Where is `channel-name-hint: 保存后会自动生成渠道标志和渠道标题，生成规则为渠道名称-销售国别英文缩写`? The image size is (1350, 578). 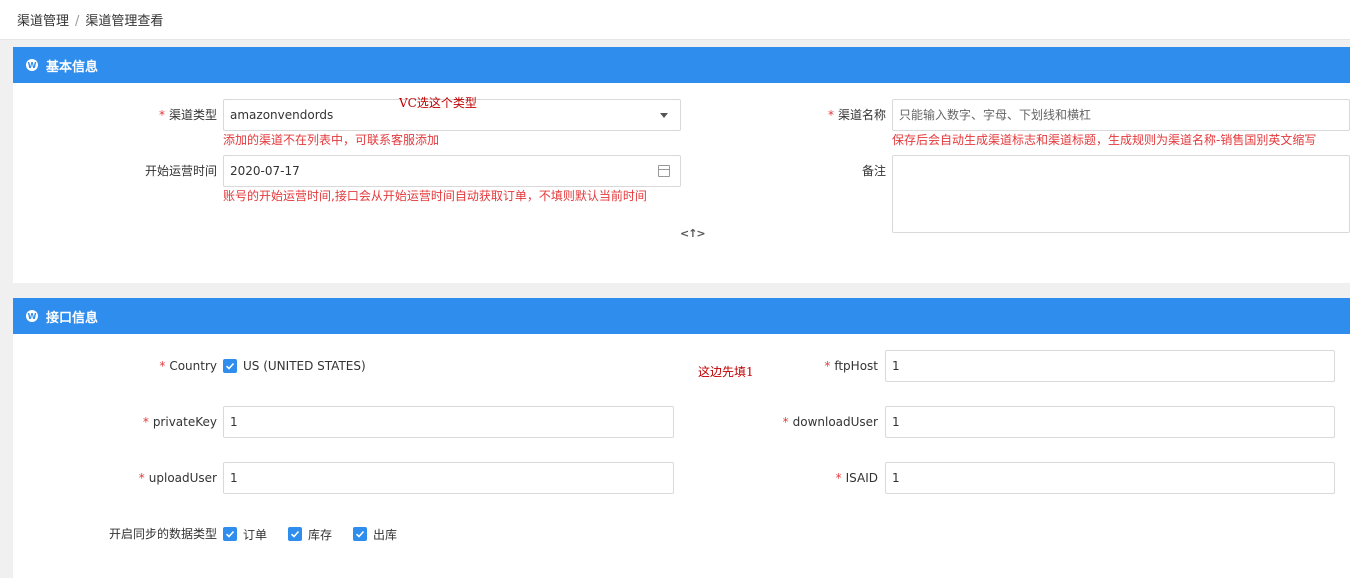 channel-name-hint: 保存后会自动生成渠道标志和渠道标题，生成规则为渠道名称-销售国别英文缩写 is located at coordinates (1104, 140).